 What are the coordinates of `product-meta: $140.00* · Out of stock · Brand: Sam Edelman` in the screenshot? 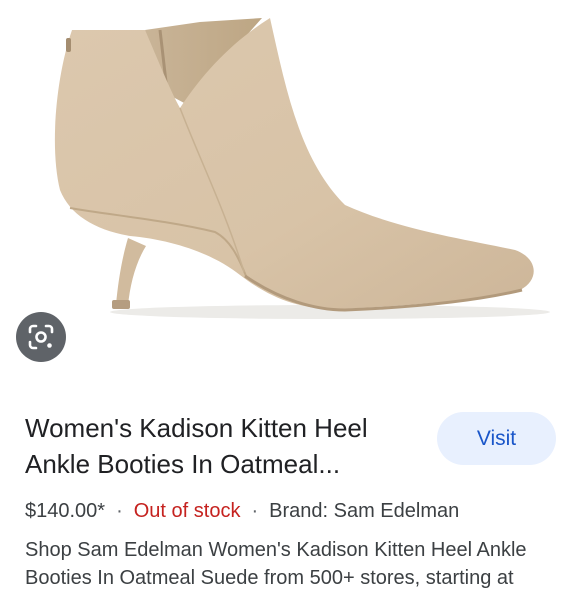 It's located at (302, 511).